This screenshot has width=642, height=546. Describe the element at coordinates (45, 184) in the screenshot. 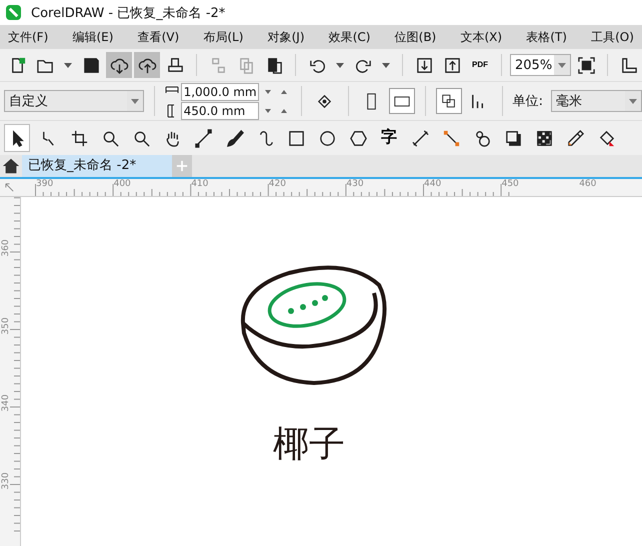

I see `ruler-label: 390` at that location.